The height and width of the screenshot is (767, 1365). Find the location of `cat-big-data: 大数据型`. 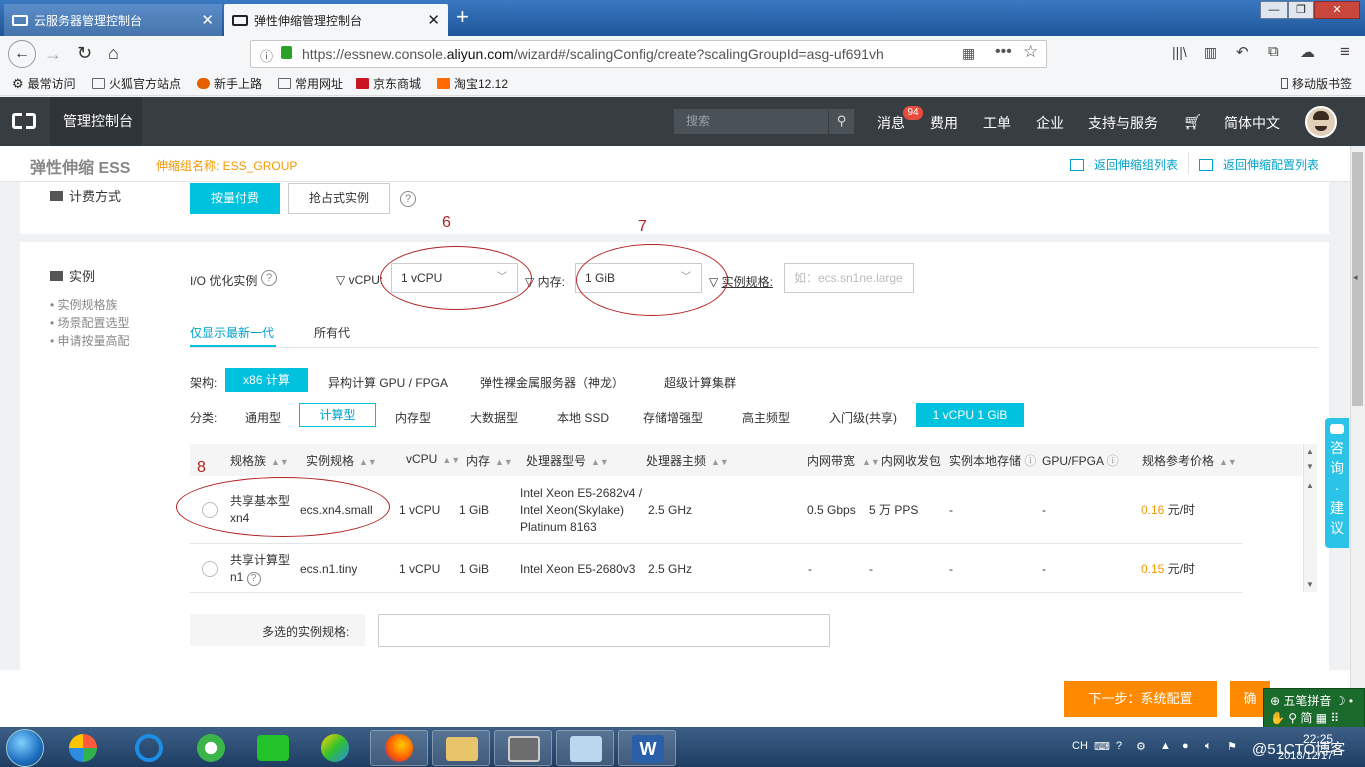

cat-big-data: 大数据型 is located at coordinates (494, 417).